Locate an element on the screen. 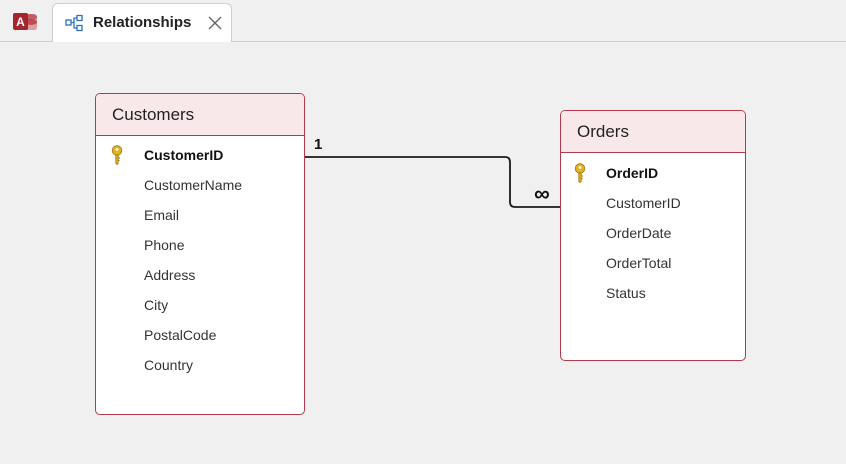 Image resolution: width=846 pixels, height=464 pixels. field-row: PostalCode is located at coordinates (200, 335).